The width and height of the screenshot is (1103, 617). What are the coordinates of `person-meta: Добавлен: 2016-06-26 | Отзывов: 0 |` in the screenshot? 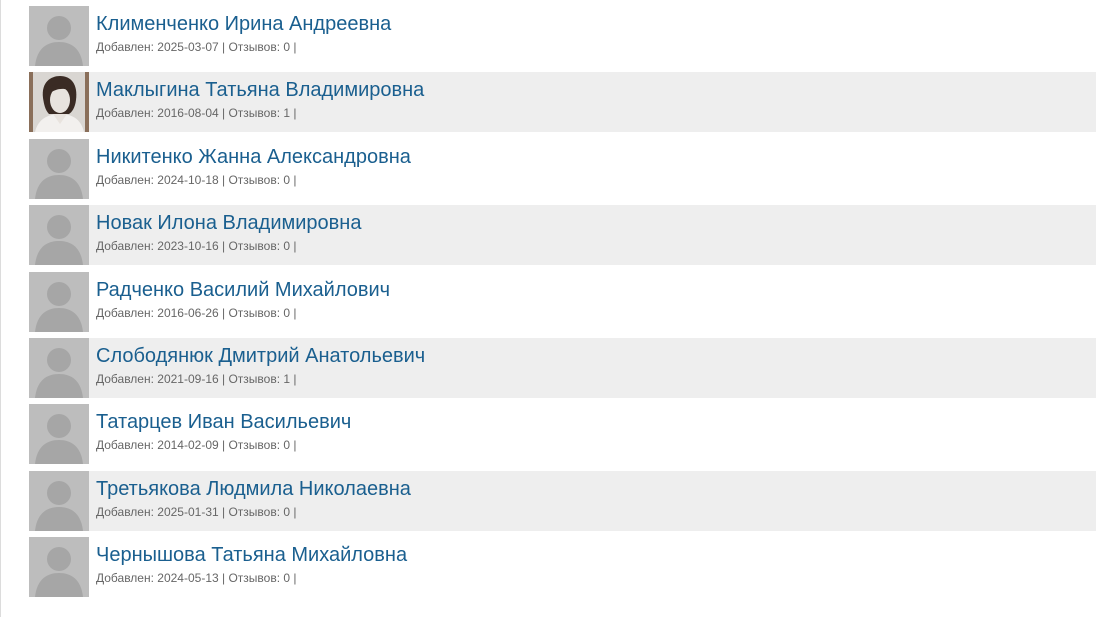 It's located at (196, 312).